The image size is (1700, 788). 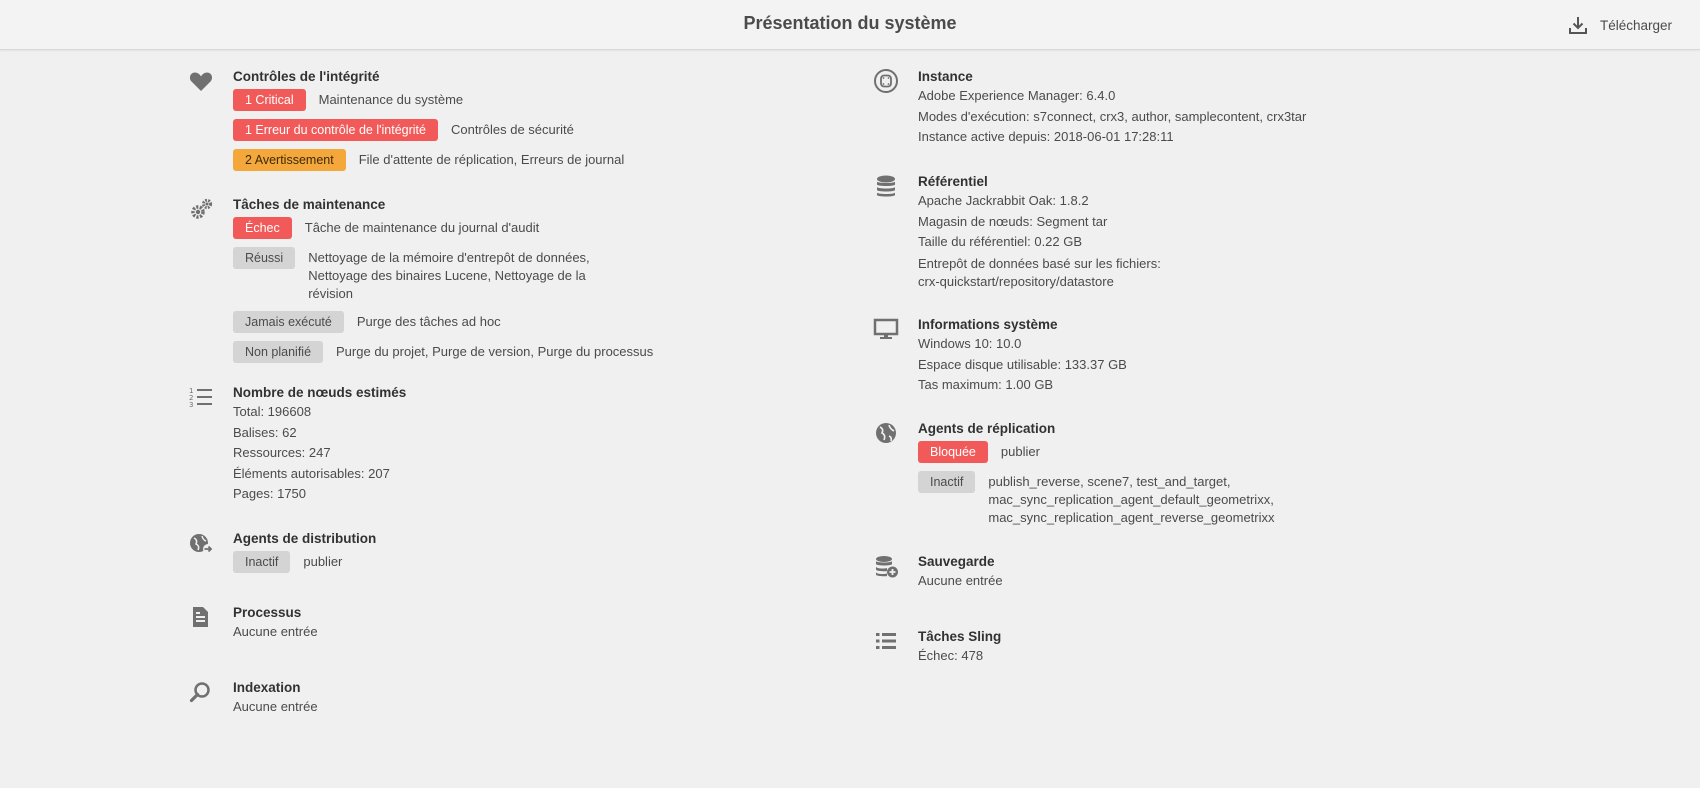 I want to click on health-row-text: Contrôles de sécurité, so click(x=512, y=129).